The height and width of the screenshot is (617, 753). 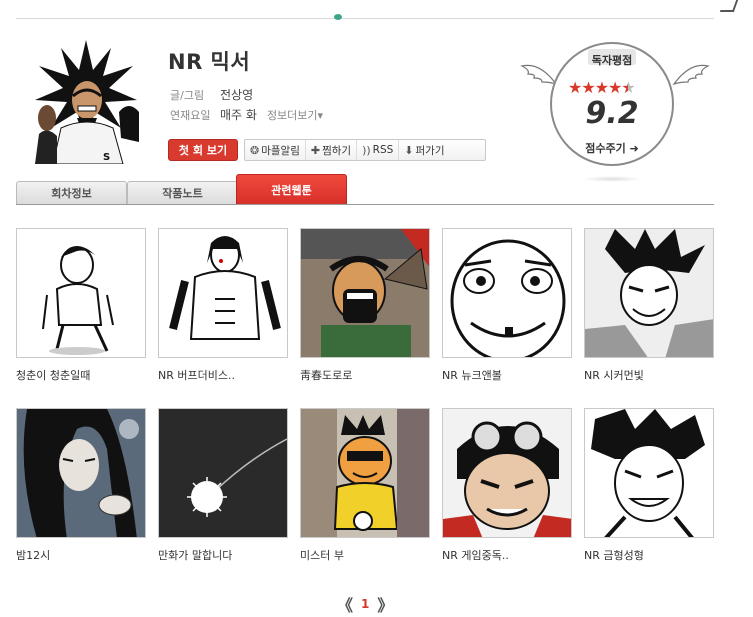 What do you see at coordinates (209, 62) in the screenshot?
I see `series-title: NR 믹서` at bounding box center [209, 62].